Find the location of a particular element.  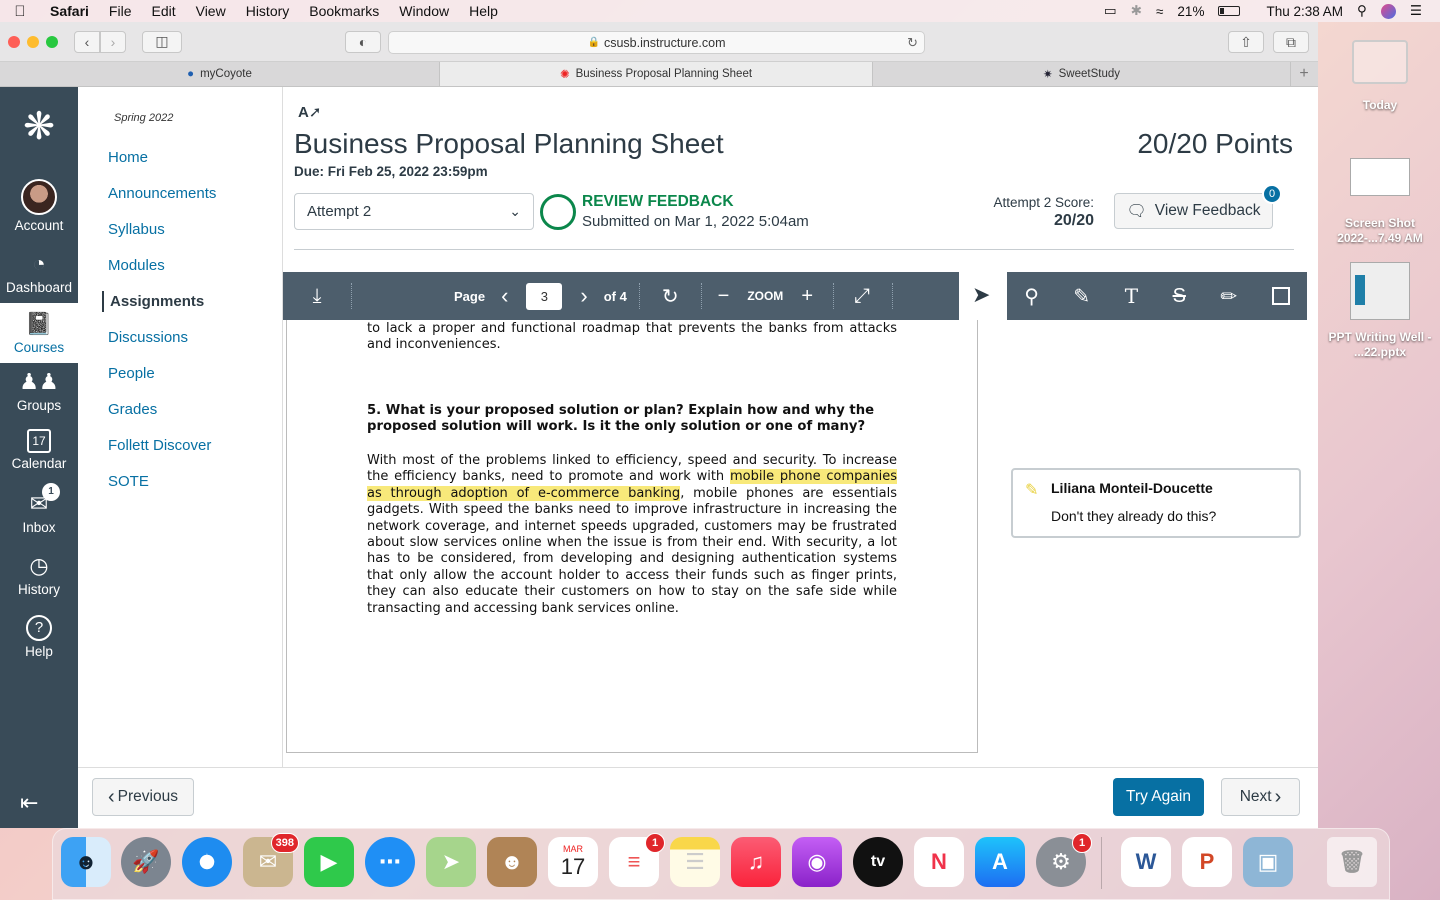

view-feedback-button: 🗨 View Feedback is located at coordinates (1193, 211).